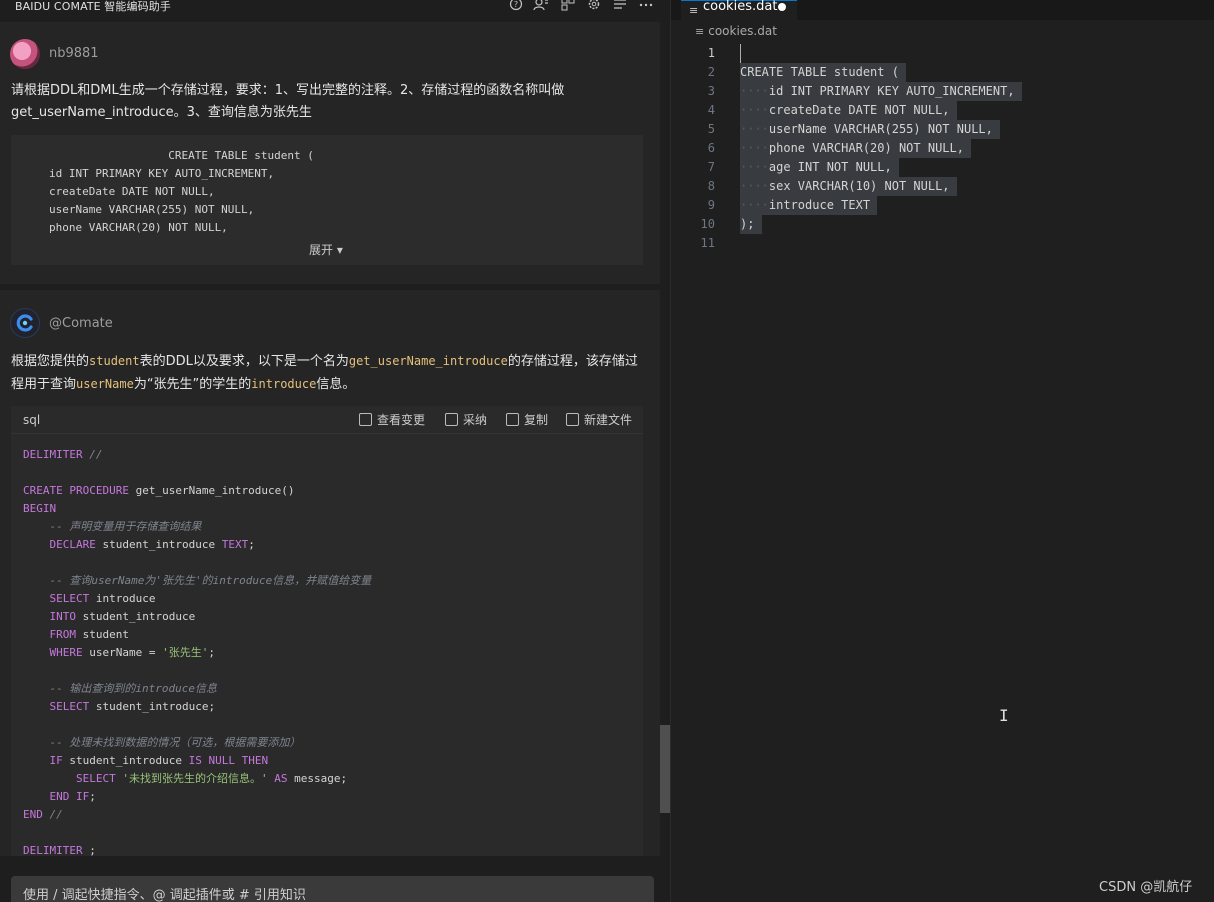 The width and height of the screenshot is (1214, 902). I want to click on account-icon, so click(541, 6).